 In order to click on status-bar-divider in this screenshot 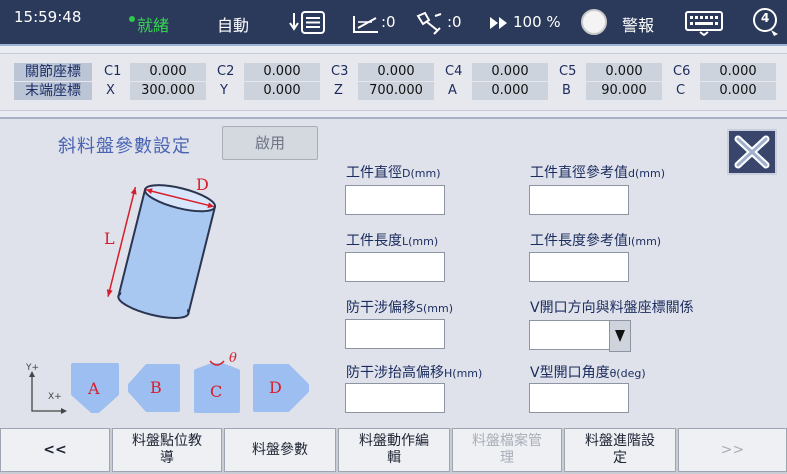, I will do `click(393, 45)`.